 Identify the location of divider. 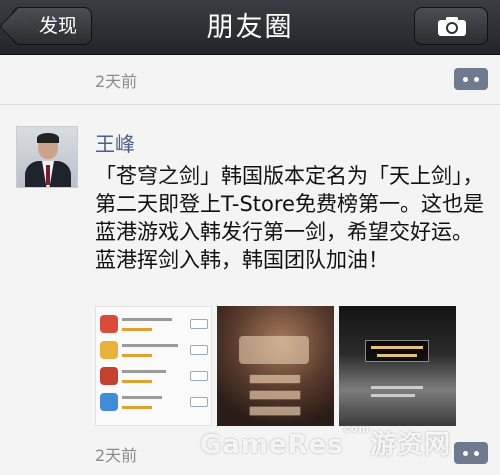
(250, 104).